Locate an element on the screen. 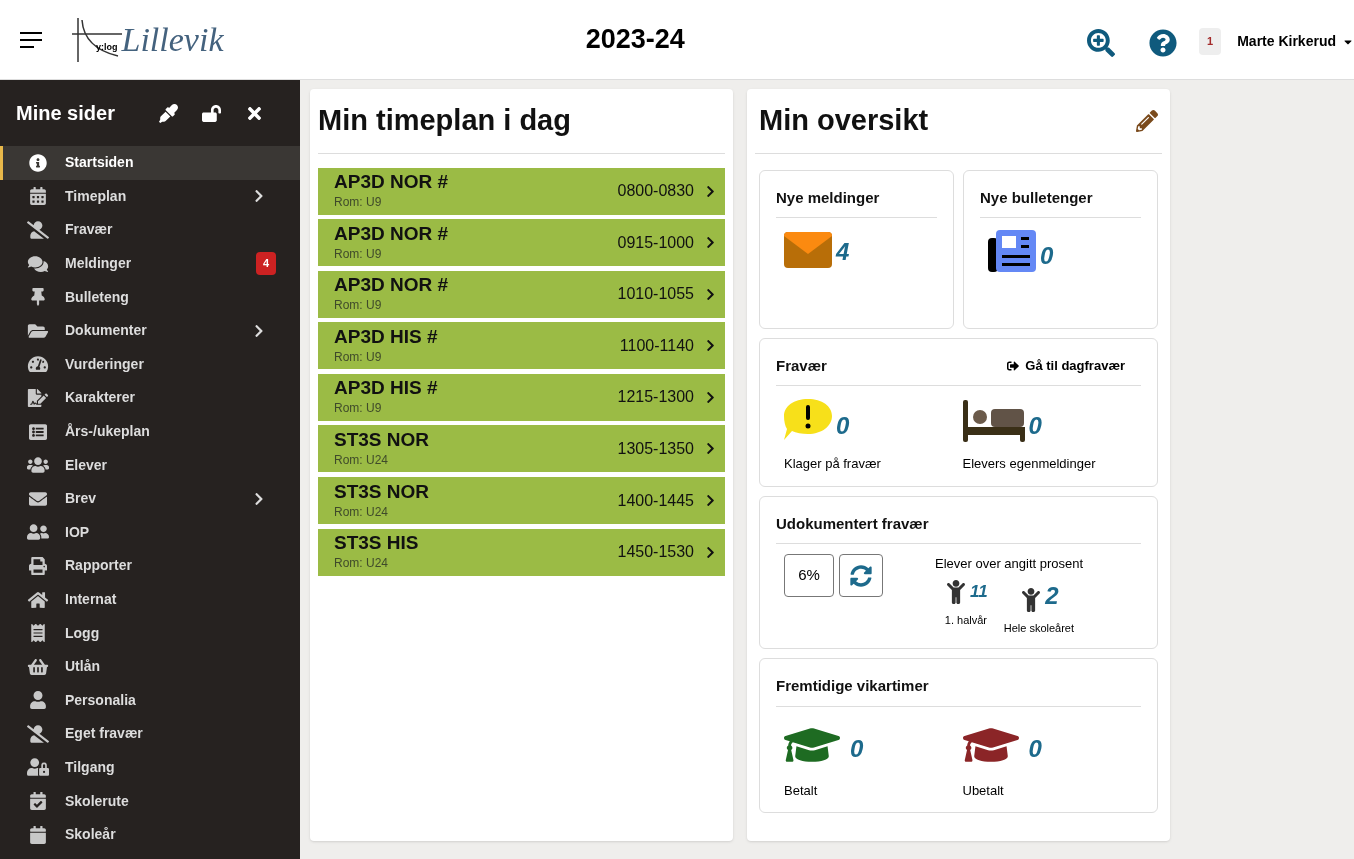 Image resolution: width=1354 pixels, height=859 pixels. count-badge: 4 is located at coordinates (265, 263).